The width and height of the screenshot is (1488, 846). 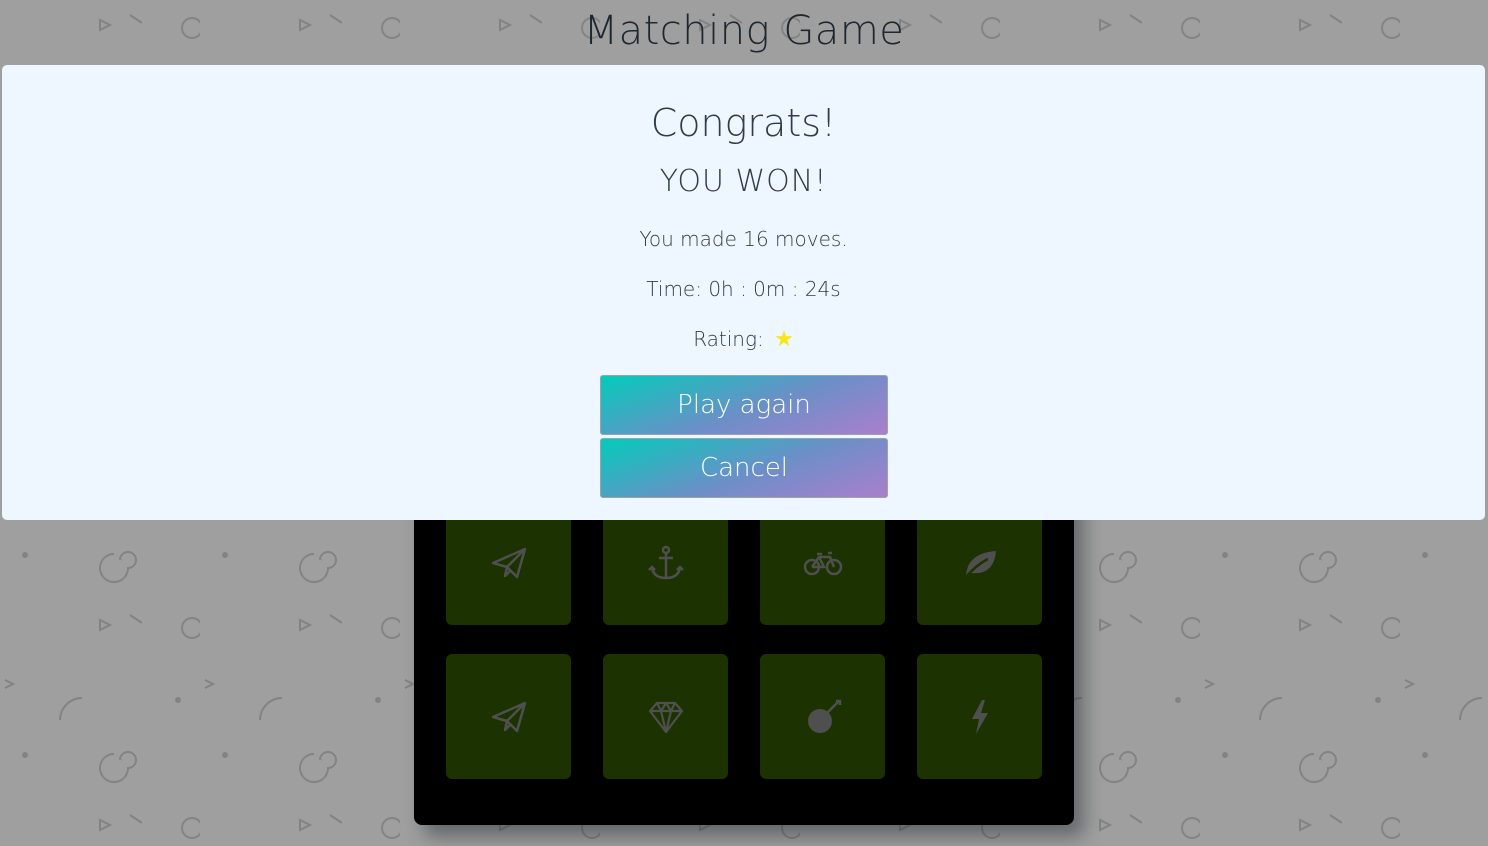 What do you see at coordinates (744, 405) in the screenshot?
I see `play-again-button: Play again` at bounding box center [744, 405].